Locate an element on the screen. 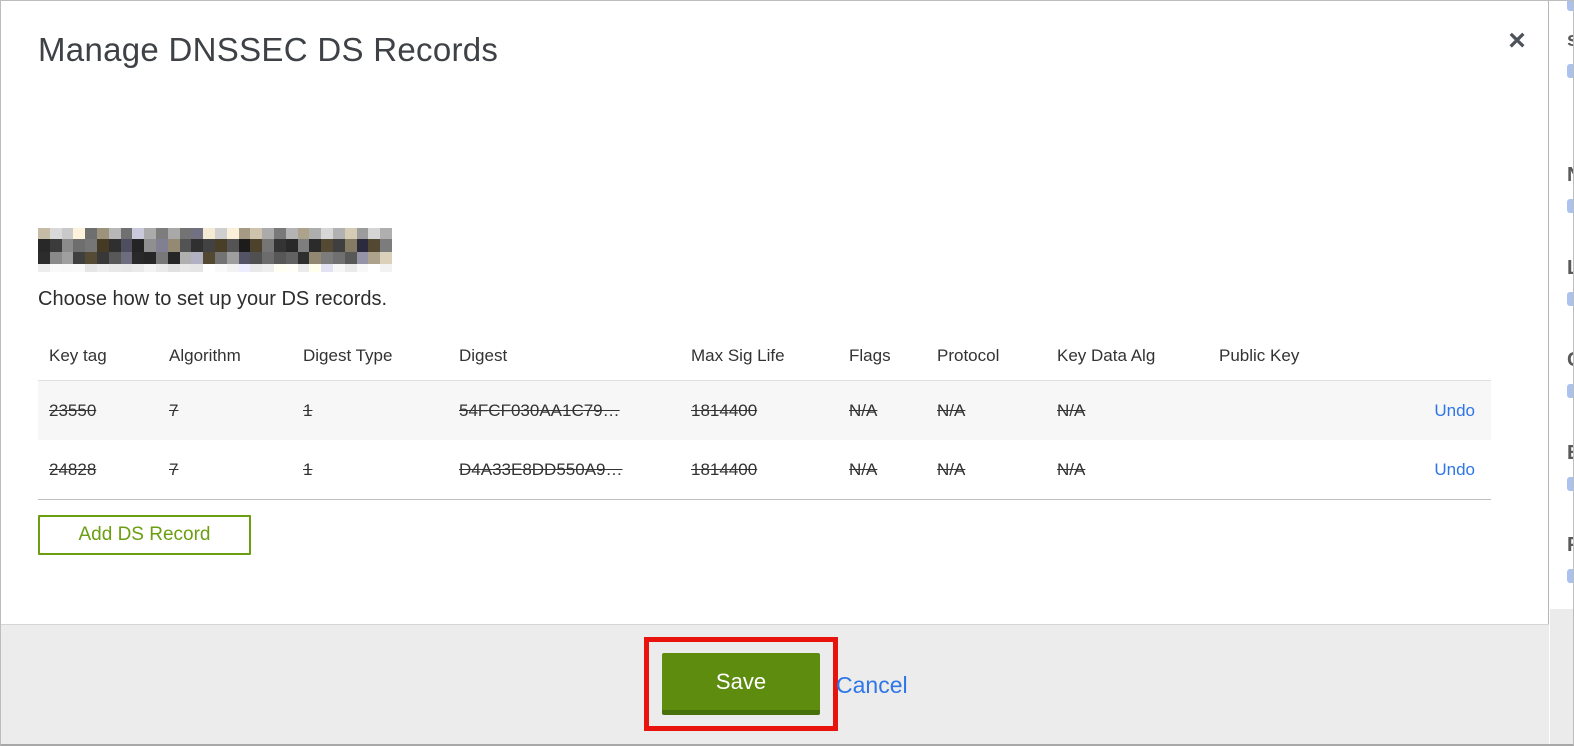 This screenshot has height=746, width=1574. close-icon: × is located at coordinates (1517, 41).